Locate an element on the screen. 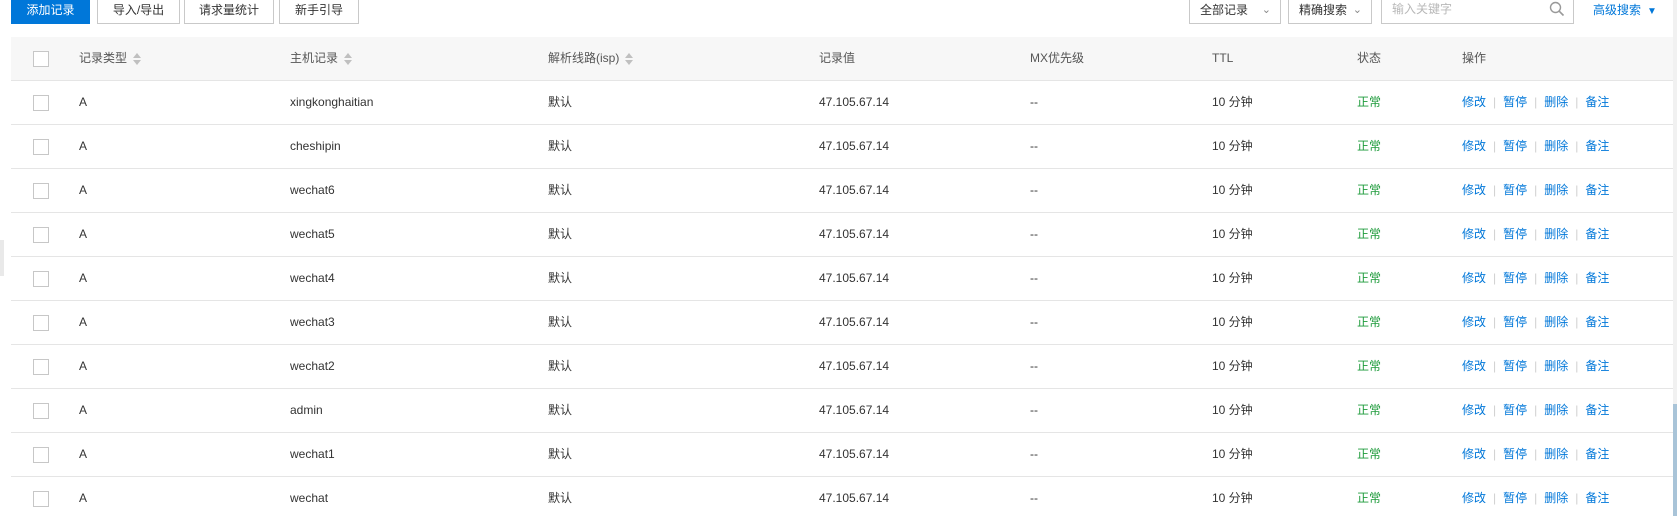  resolution-line-cell: 默认 is located at coordinates (560, 410).